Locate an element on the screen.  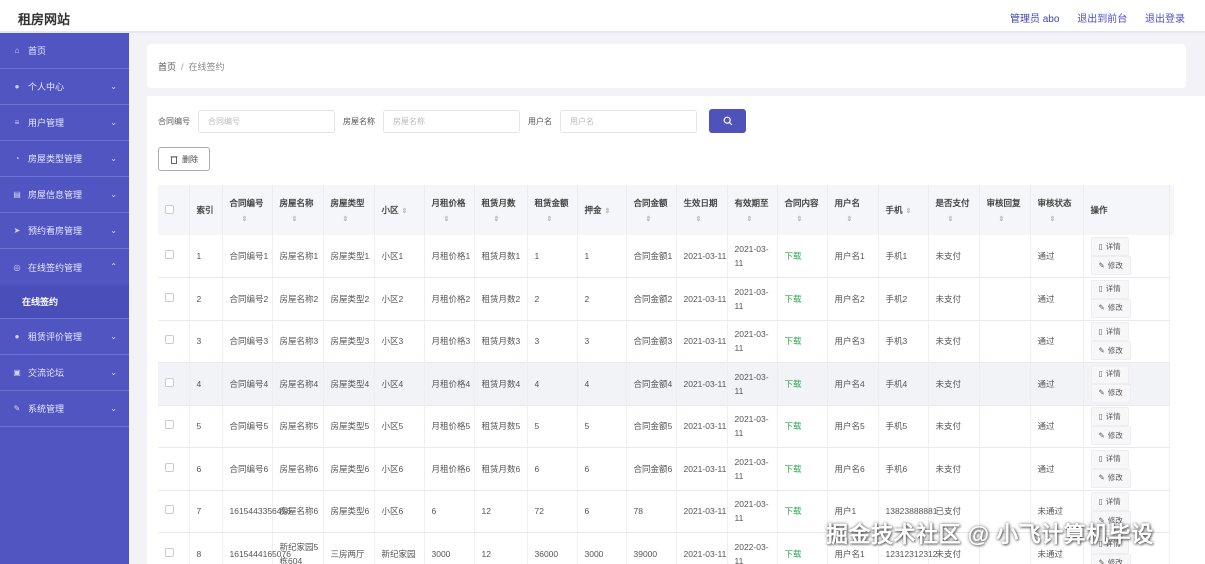
sidebar-item: ✎ 系统管理 ⌄ is located at coordinates (64, 409).